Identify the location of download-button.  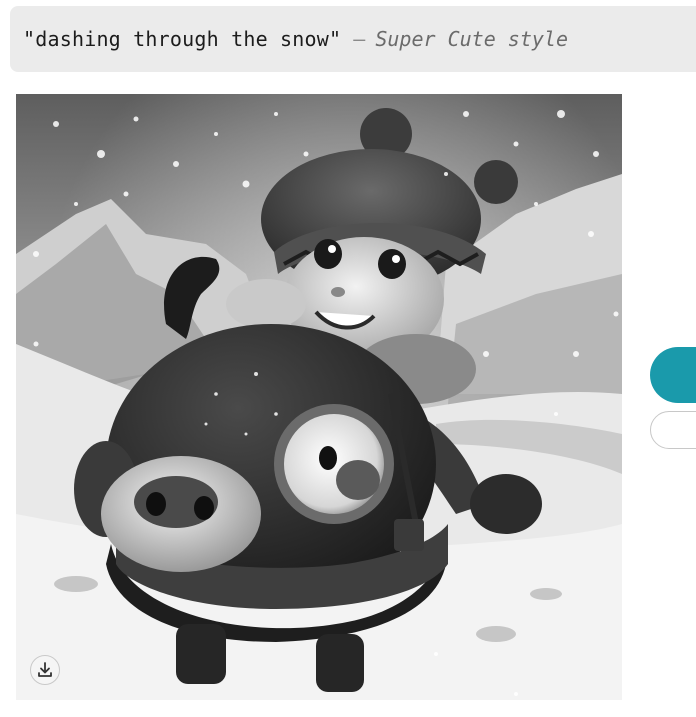
(45, 670).